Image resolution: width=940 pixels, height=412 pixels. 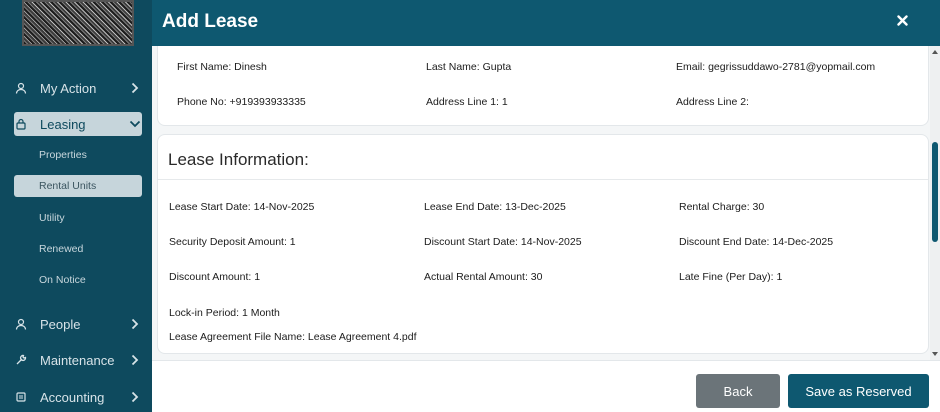 I want to click on scroll-down-icon, so click(x=935, y=354).